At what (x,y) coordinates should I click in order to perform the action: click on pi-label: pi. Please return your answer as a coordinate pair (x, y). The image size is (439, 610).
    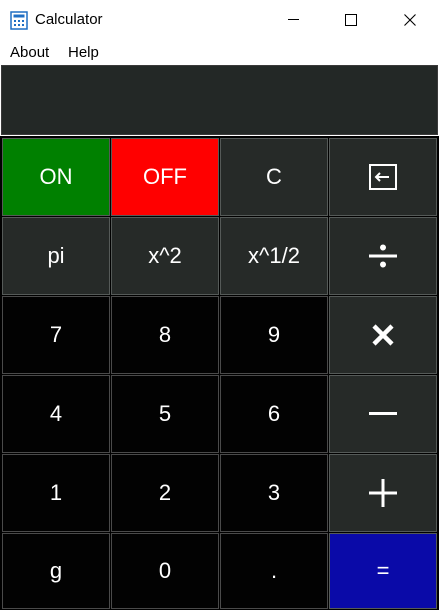
    Looking at the image, I should click on (56, 255).